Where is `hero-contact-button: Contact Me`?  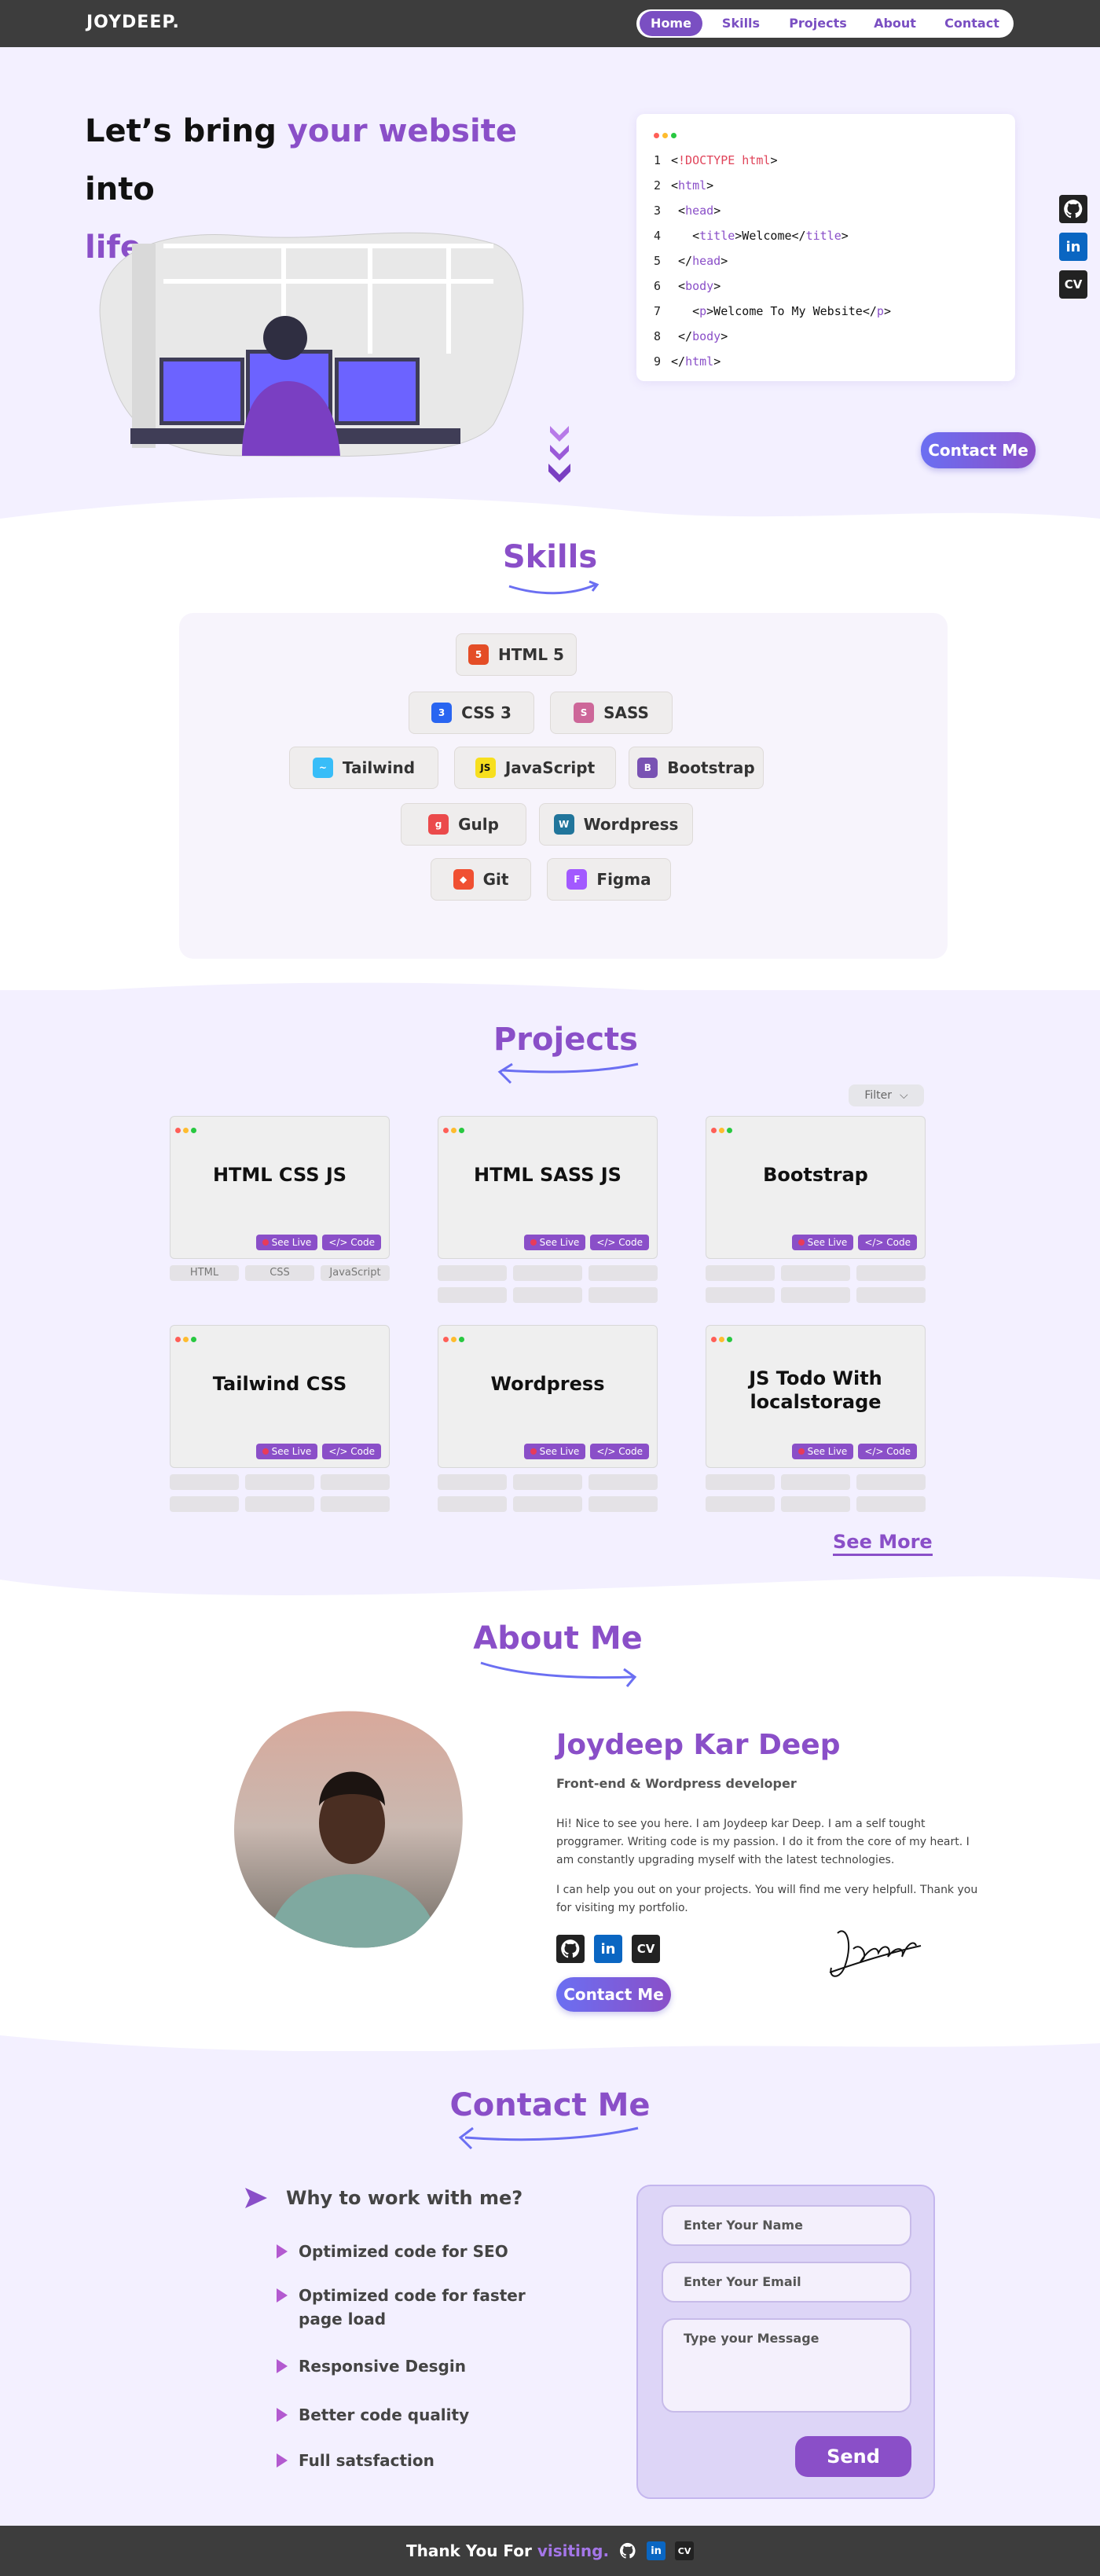
hero-contact-button: Contact Me is located at coordinates (978, 450).